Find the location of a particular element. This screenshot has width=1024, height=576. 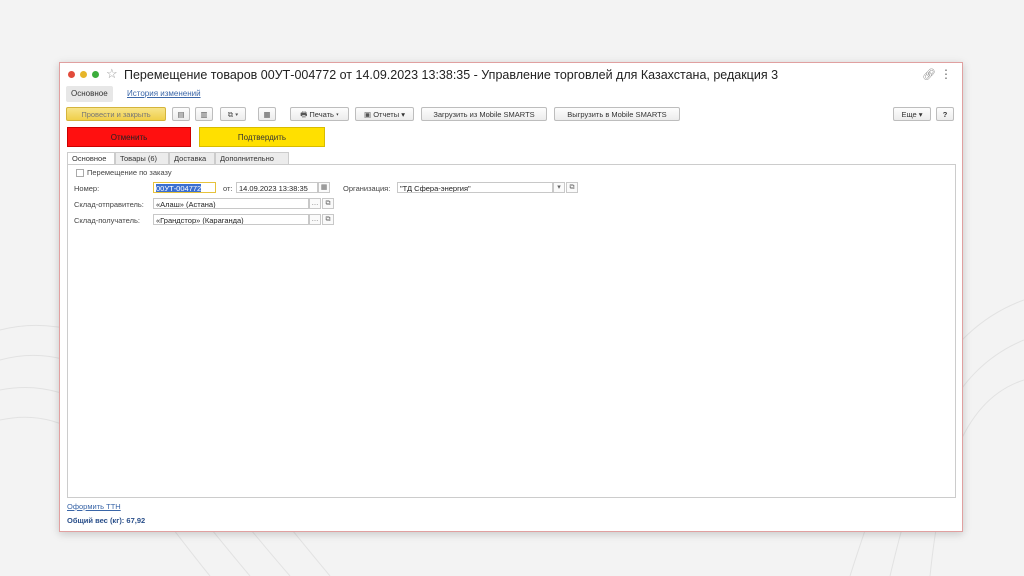

unpost-icon: ▥ is located at coordinates (204, 114).